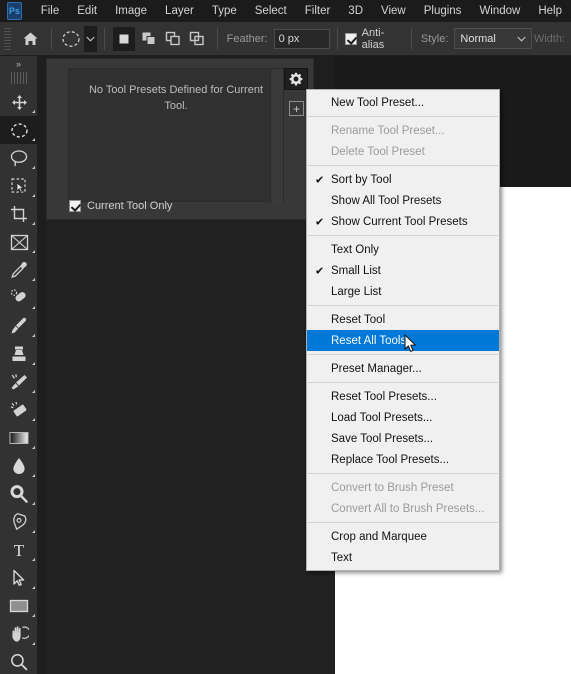 This screenshot has width=571, height=674. What do you see at coordinates (173, 39) in the screenshot?
I see `subtract-from-selection-button` at bounding box center [173, 39].